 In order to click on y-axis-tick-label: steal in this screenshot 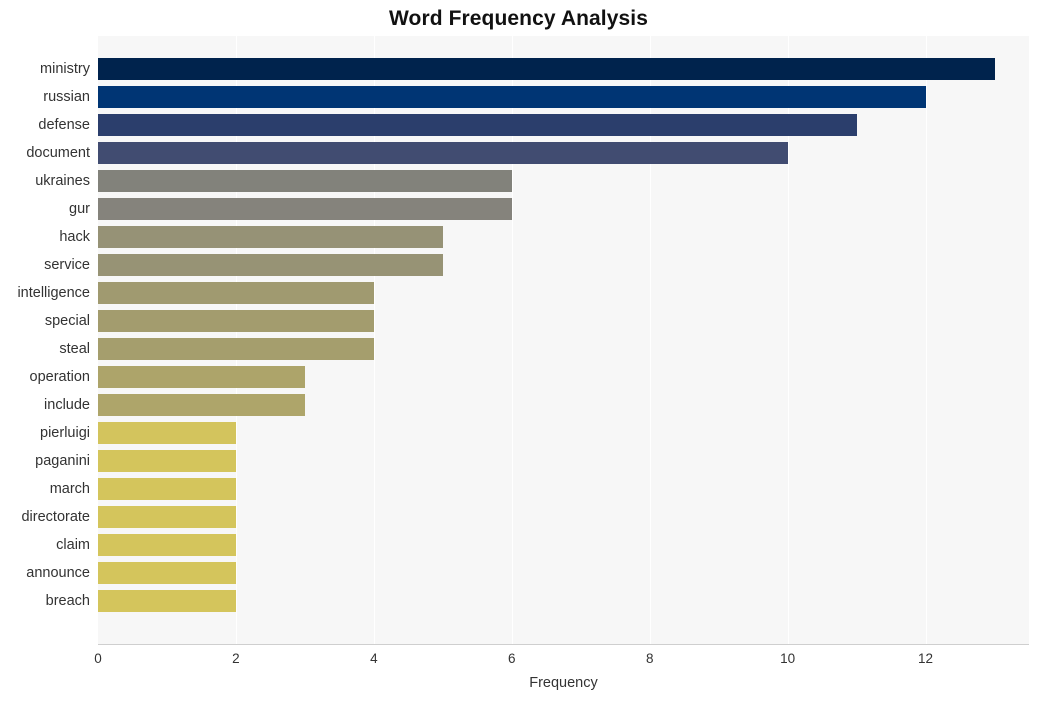, I will do `click(74, 348)`.